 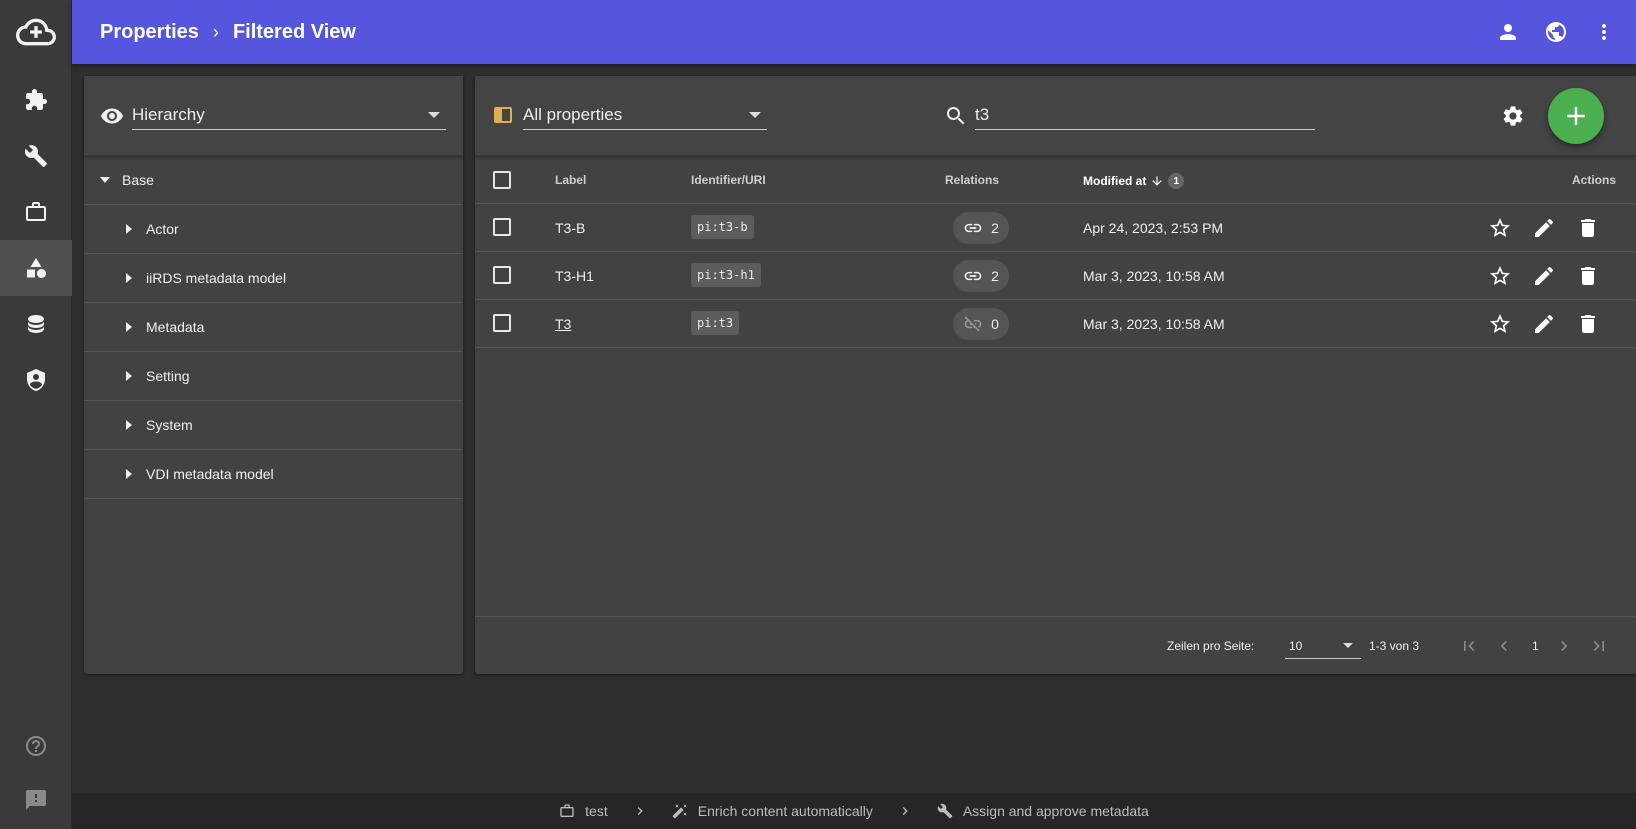 What do you see at coordinates (273, 229) in the screenshot?
I see `tree-node-actor: Actor` at bounding box center [273, 229].